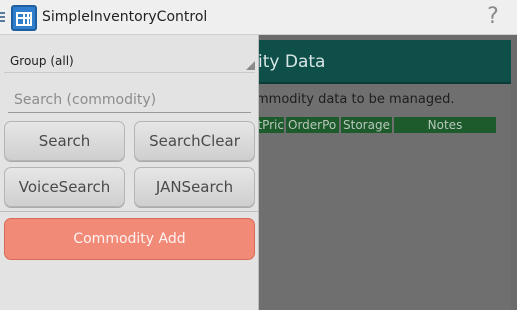  What do you see at coordinates (129, 100) in the screenshot?
I see `commodity-search-input` at bounding box center [129, 100].